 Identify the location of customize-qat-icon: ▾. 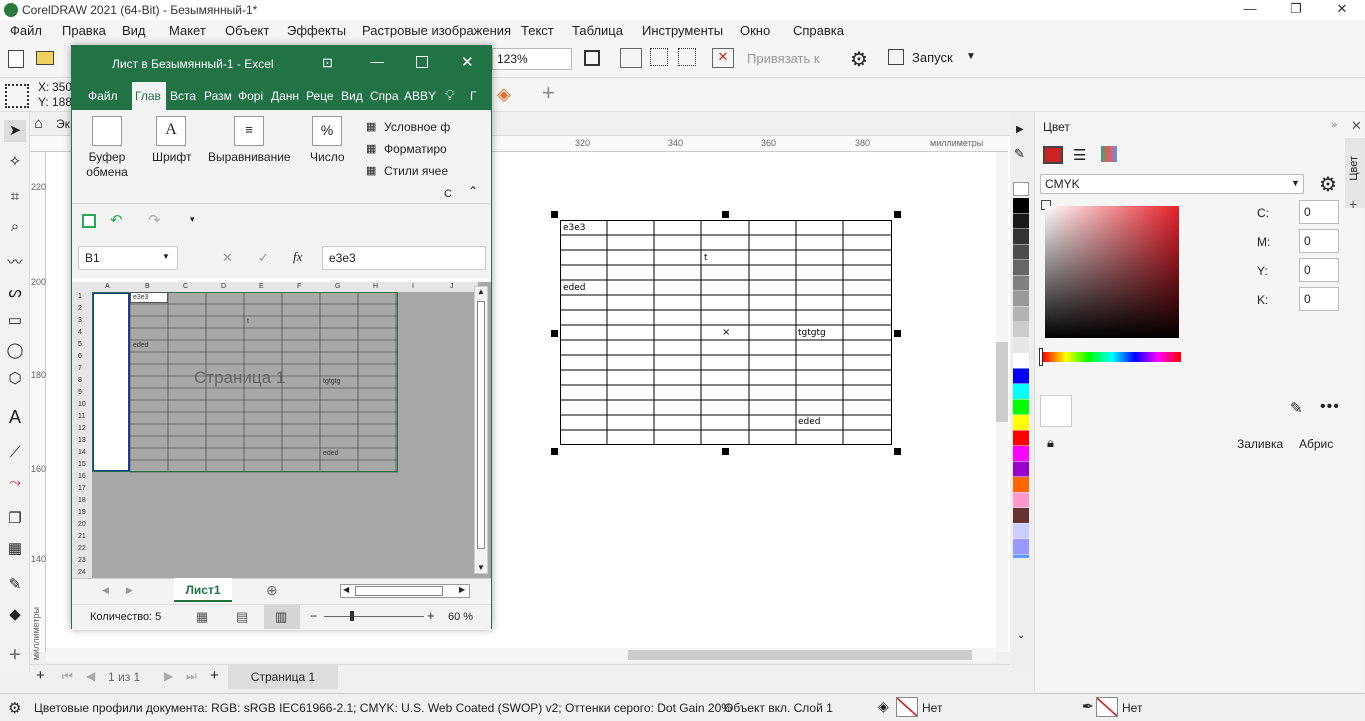
(192, 219).